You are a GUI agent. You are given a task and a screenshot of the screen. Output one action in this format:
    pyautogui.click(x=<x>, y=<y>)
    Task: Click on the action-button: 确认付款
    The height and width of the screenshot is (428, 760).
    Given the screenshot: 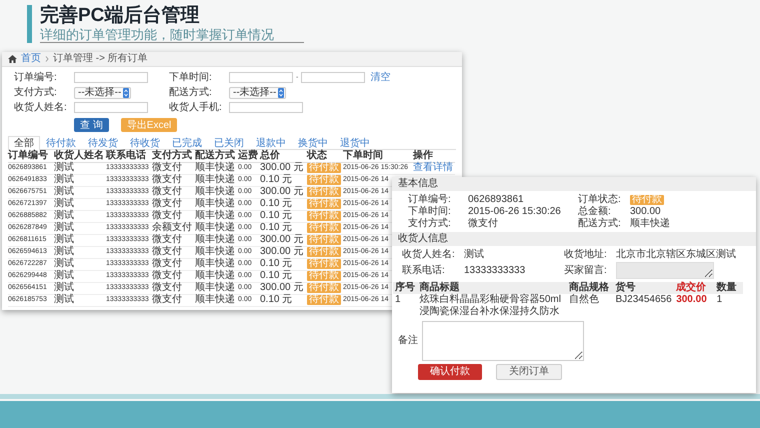 What is the action you would take?
    pyautogui.click(x=450, y=372)
    